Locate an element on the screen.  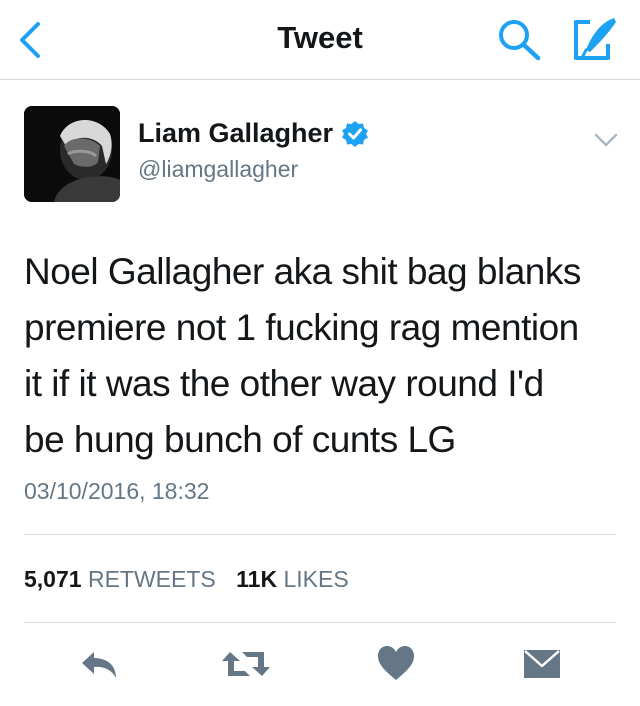
user-handle: @liamgallagher is located at coordinates (218, 169).